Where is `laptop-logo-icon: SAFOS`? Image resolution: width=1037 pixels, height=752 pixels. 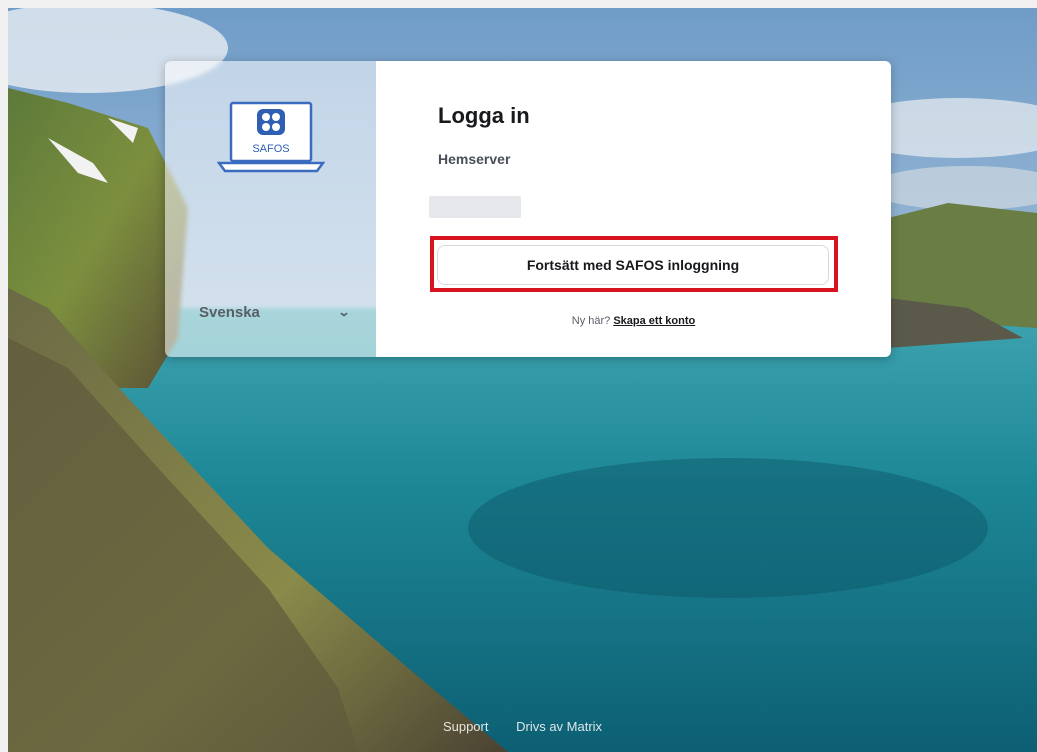
laptop-logo-icon: SAFOS is located at coordinates (271, 137).